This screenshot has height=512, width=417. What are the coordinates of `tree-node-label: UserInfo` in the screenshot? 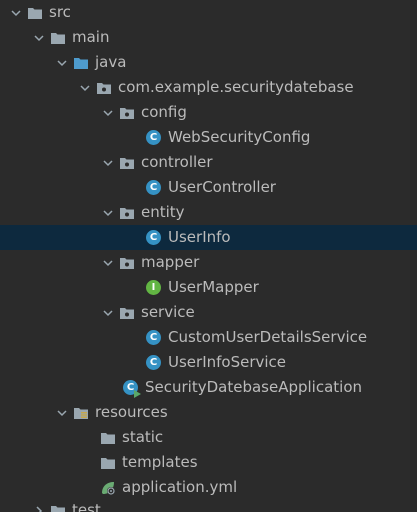 It's located at (199, 237).